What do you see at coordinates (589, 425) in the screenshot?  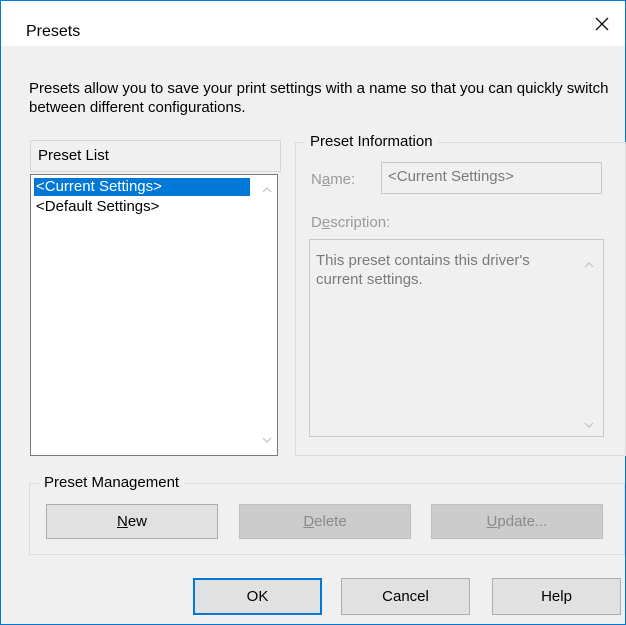 I see `desc-scroll-down-icon` at bounding box center [589, 425].